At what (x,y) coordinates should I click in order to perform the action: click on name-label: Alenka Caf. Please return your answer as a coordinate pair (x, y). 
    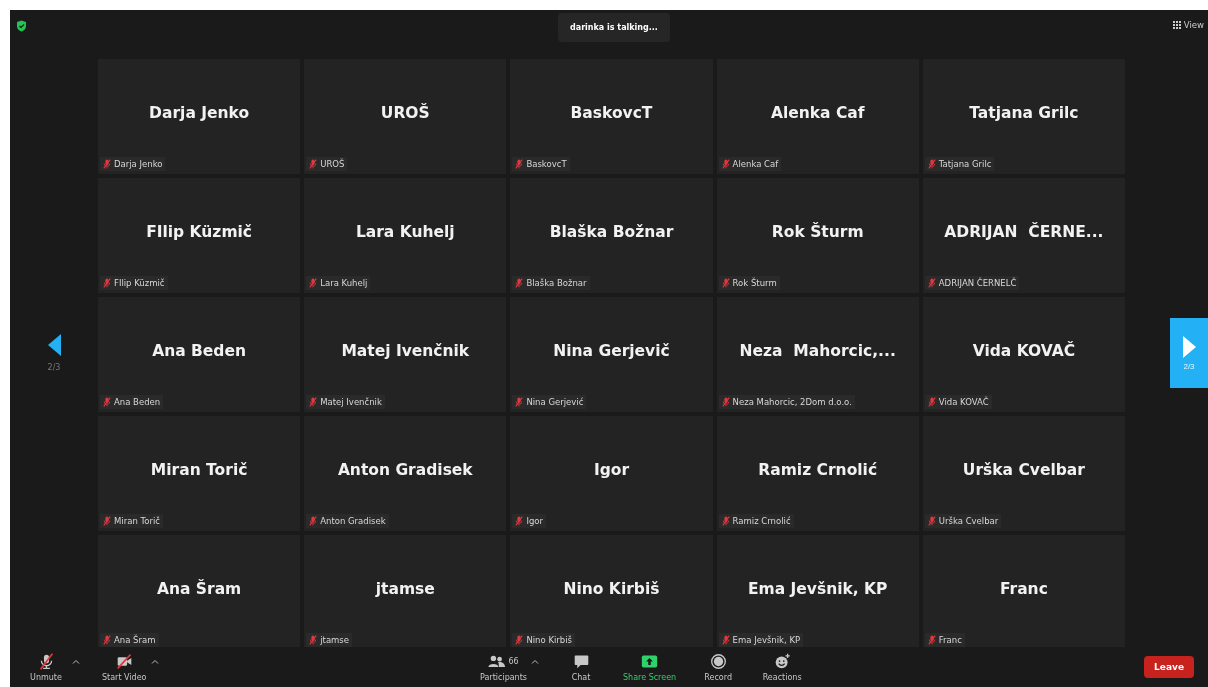
    Looking at the image, I should click on (750, 164).